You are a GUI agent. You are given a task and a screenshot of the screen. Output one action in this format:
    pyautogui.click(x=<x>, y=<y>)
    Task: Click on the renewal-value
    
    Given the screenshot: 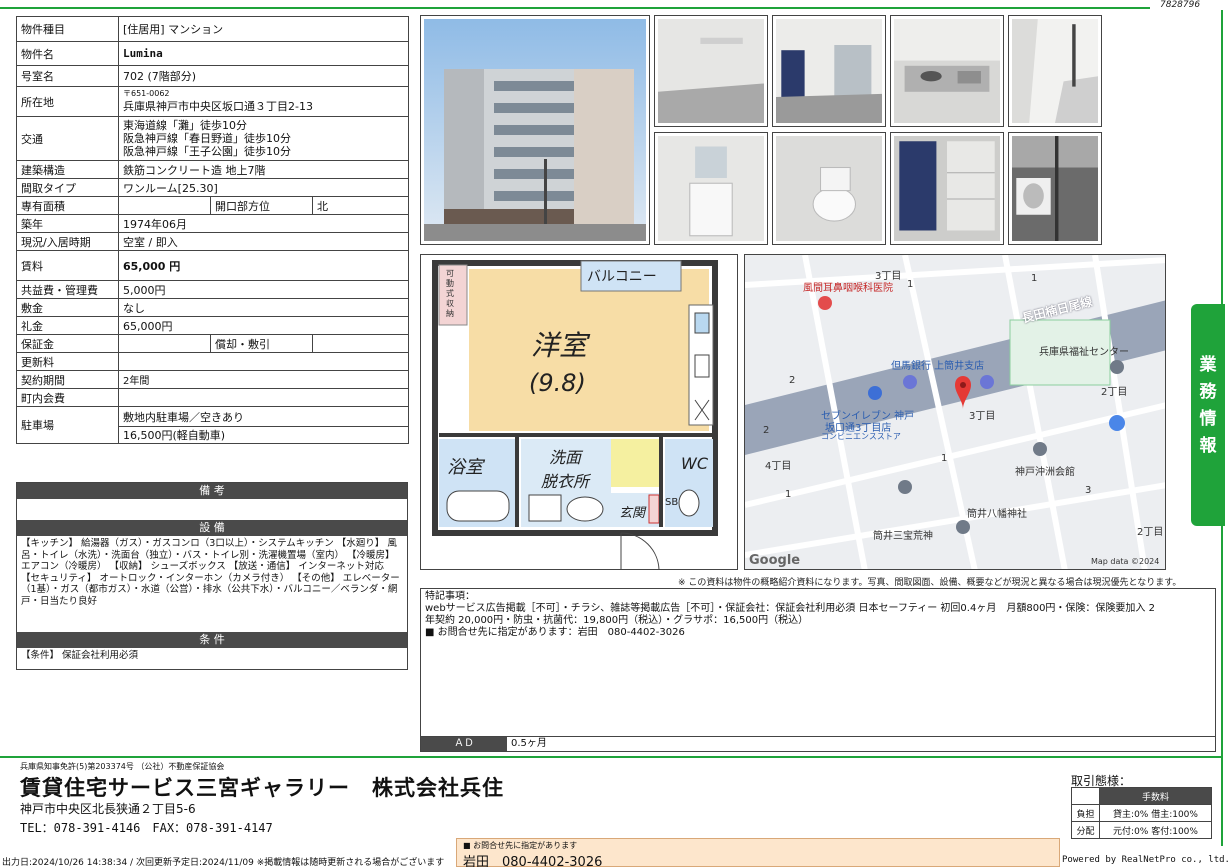 What is the action you would take?
    pyautogui.click(x=263, y=361)
    